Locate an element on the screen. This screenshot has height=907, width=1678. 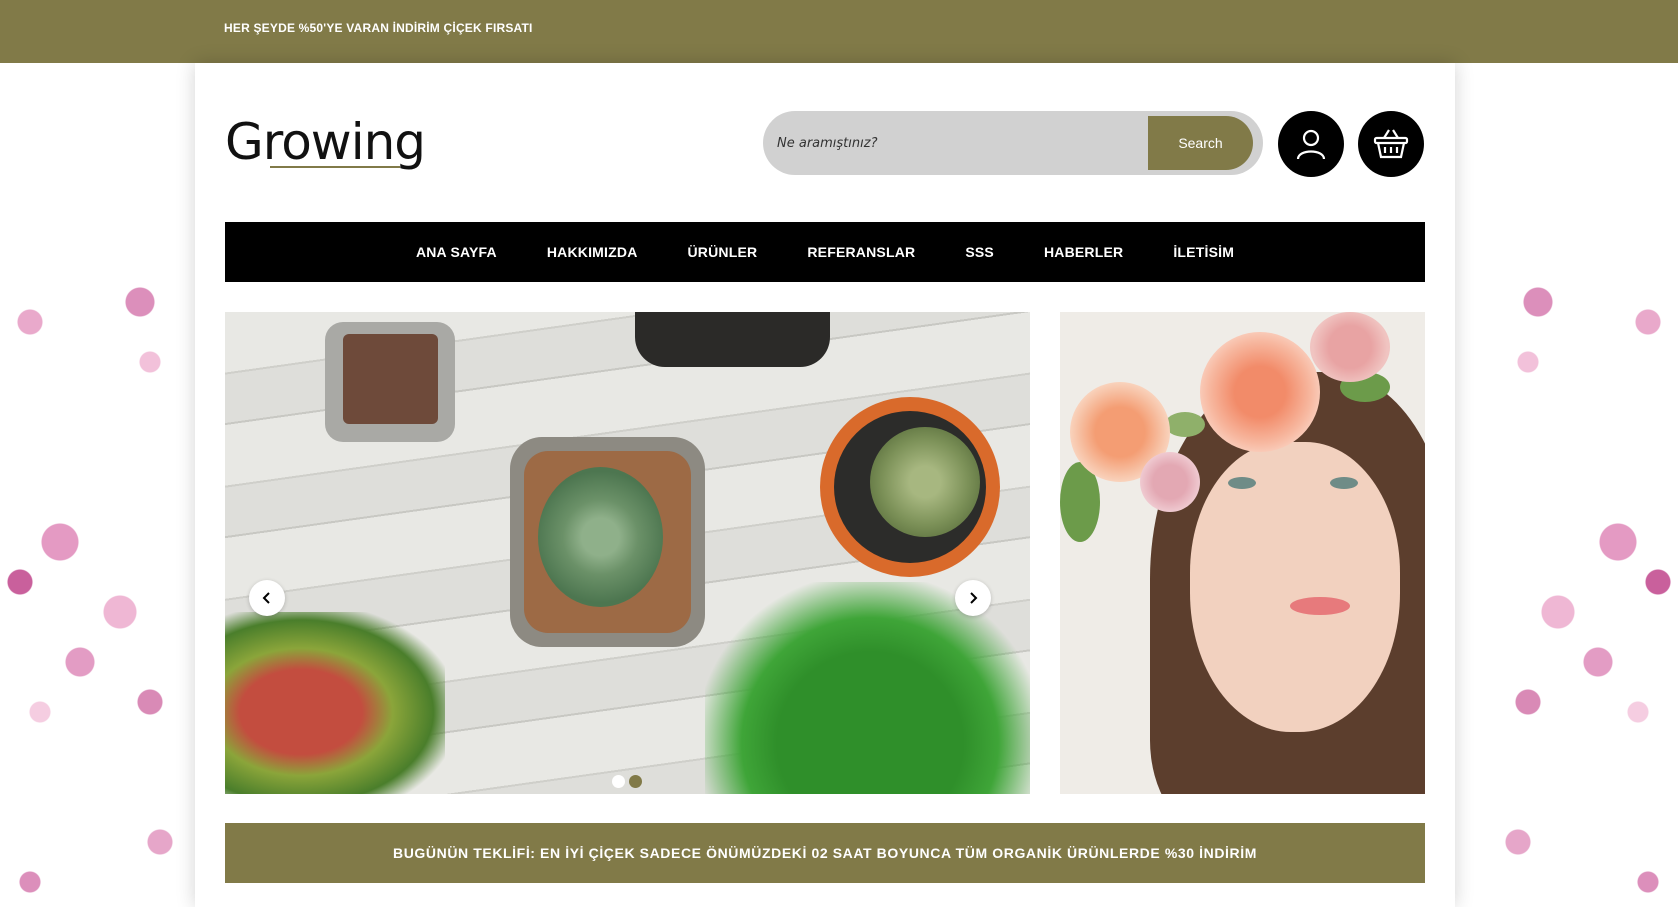
chevron-left-icon is located at coordinates (266, 598).